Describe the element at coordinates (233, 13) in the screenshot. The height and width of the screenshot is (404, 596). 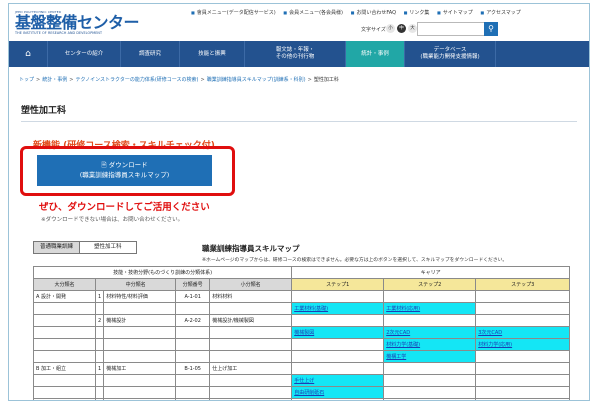
I see `top-link-member-data: 會員メニュー(データ配信サービス)` at that location.